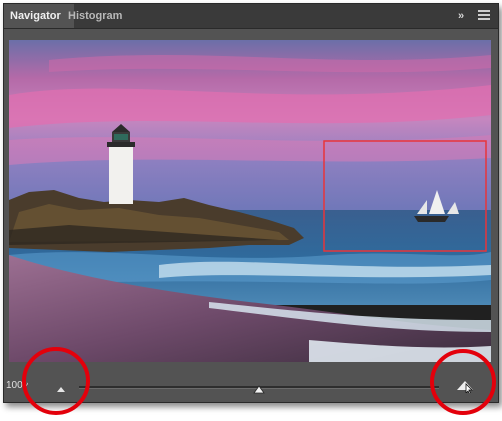 Image resolution: width=502 pixels, height=421 pixels. Describe the element at coordinates (17, 386) in the screenshot. I see `zoom-level-field: 100%` at that location.